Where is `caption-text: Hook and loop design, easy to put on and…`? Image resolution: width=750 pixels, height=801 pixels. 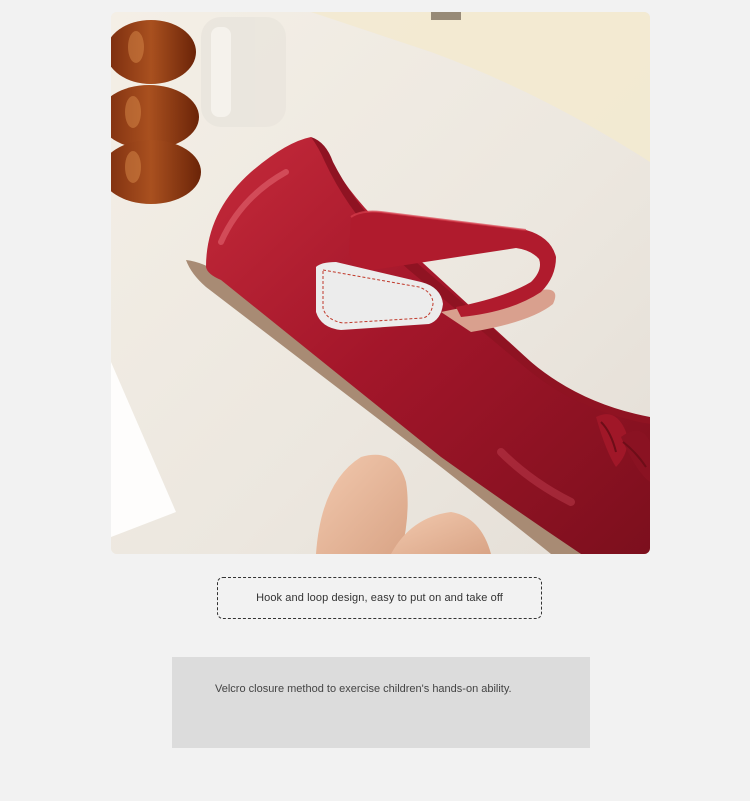
caption-text: Hook and loop design, easy to put on and… is located at coordinates (379, 598).